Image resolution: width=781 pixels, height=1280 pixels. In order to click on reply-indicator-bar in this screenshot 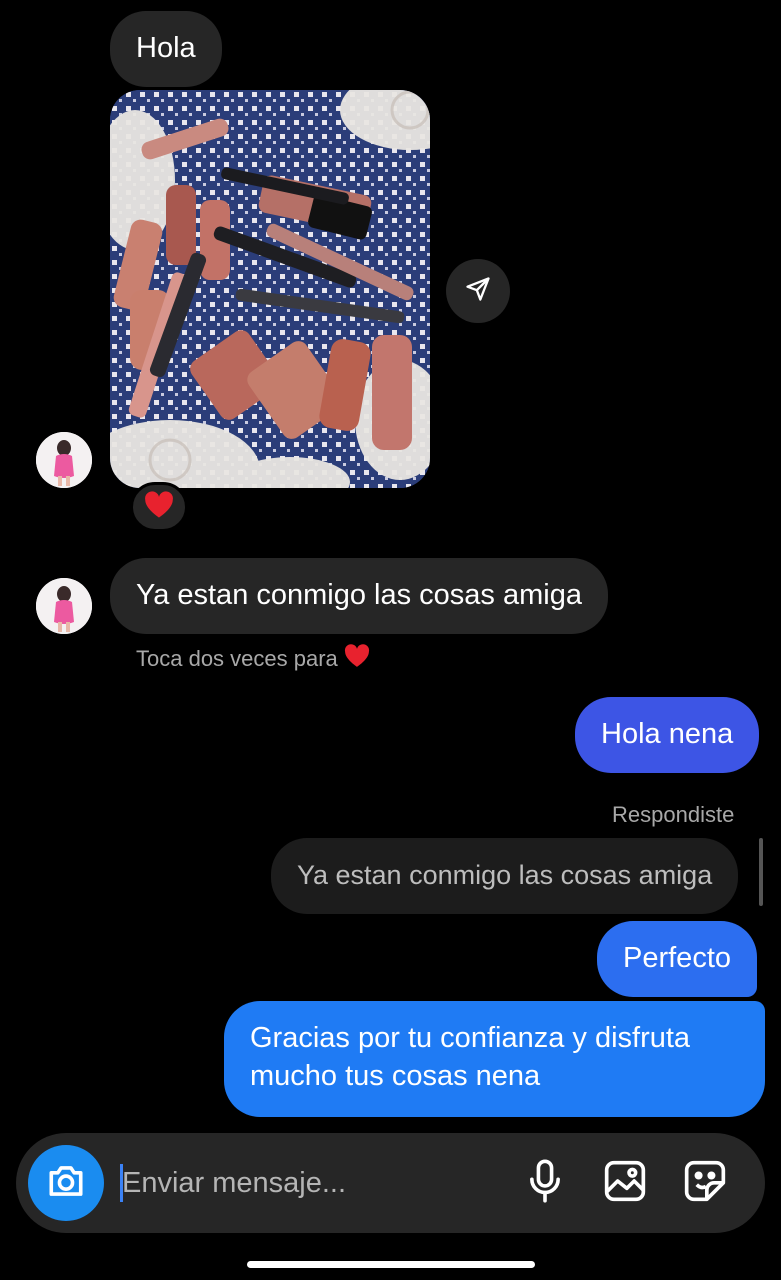, I will do `click(761, 872)`.